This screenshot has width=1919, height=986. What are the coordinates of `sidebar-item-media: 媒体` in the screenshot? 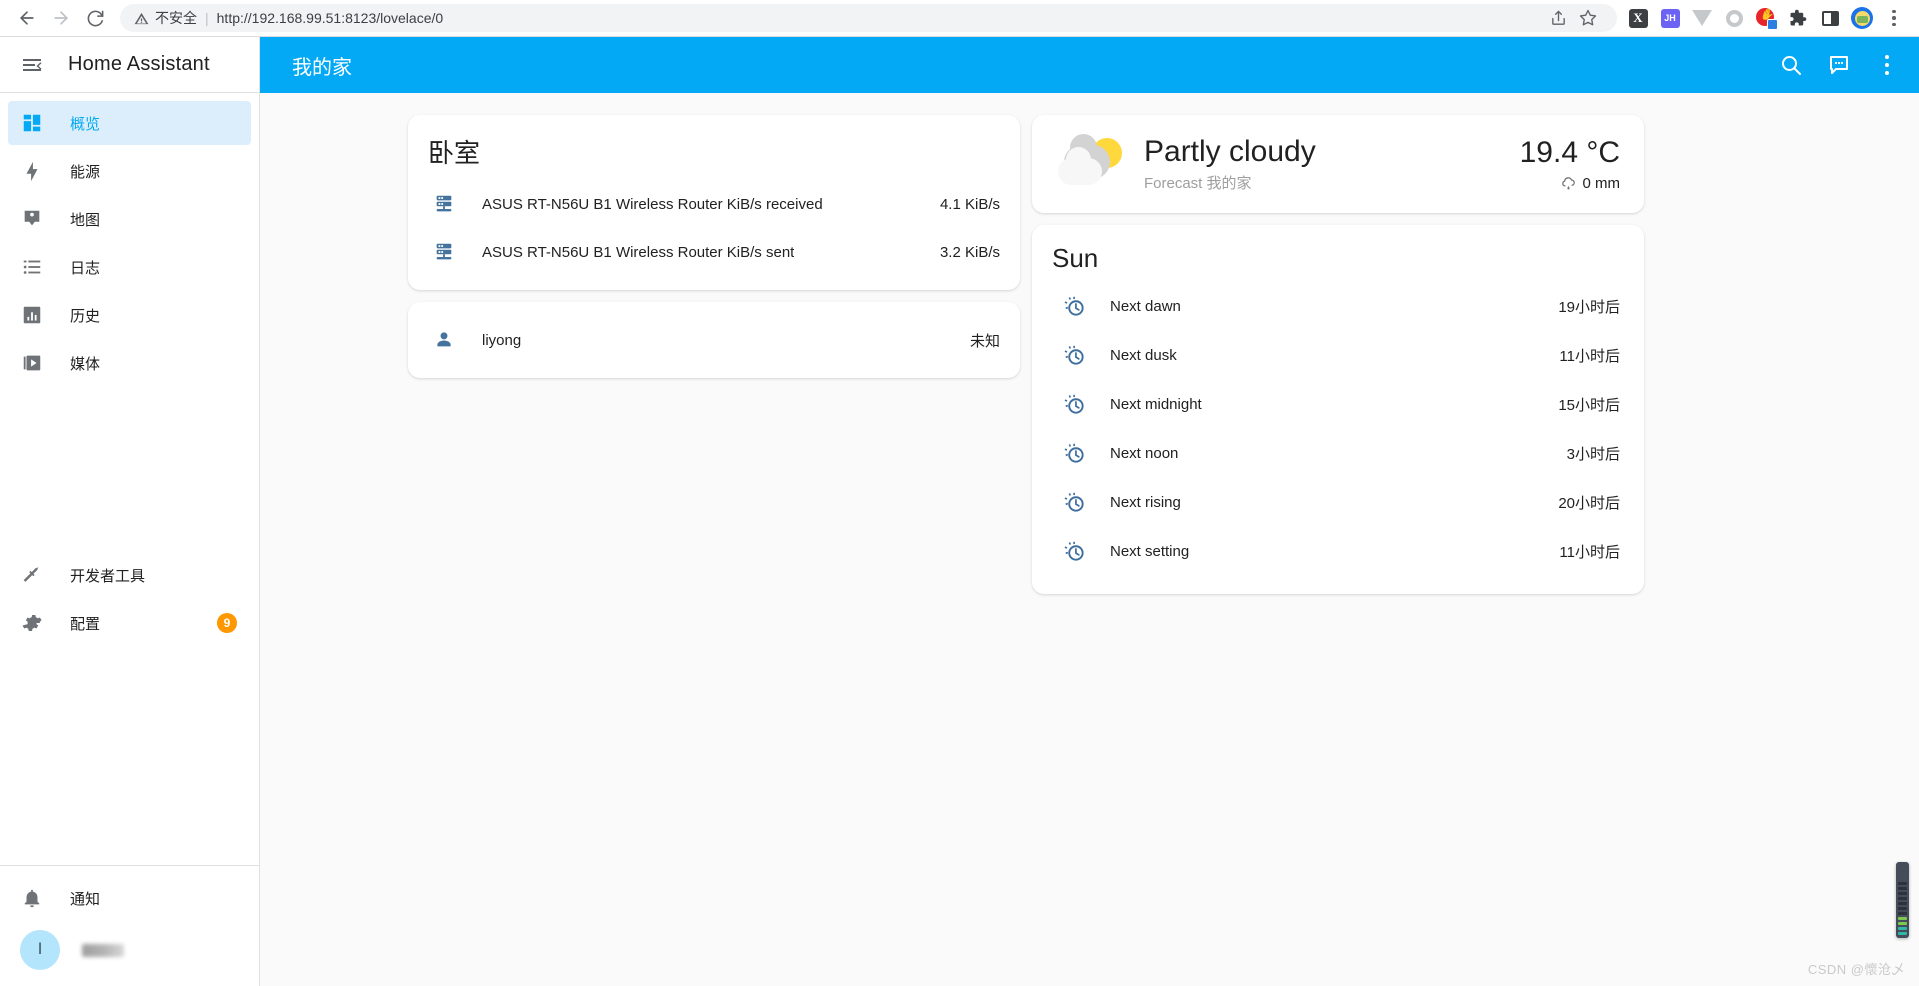 It's located at (129, 363).